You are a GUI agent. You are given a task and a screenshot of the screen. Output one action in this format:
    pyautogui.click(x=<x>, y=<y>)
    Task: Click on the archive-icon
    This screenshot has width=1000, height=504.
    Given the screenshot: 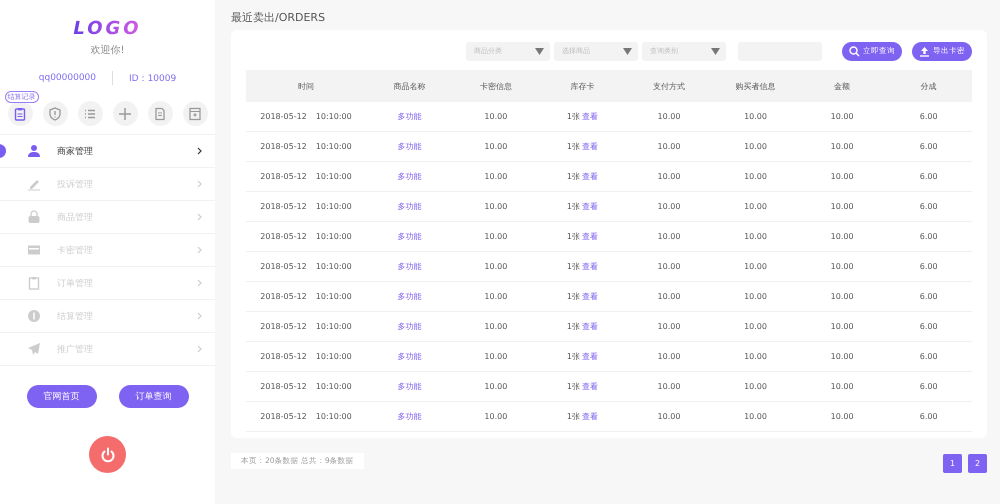 What is the action you would take?
    pyautogui.click(x=195, y=113)
    